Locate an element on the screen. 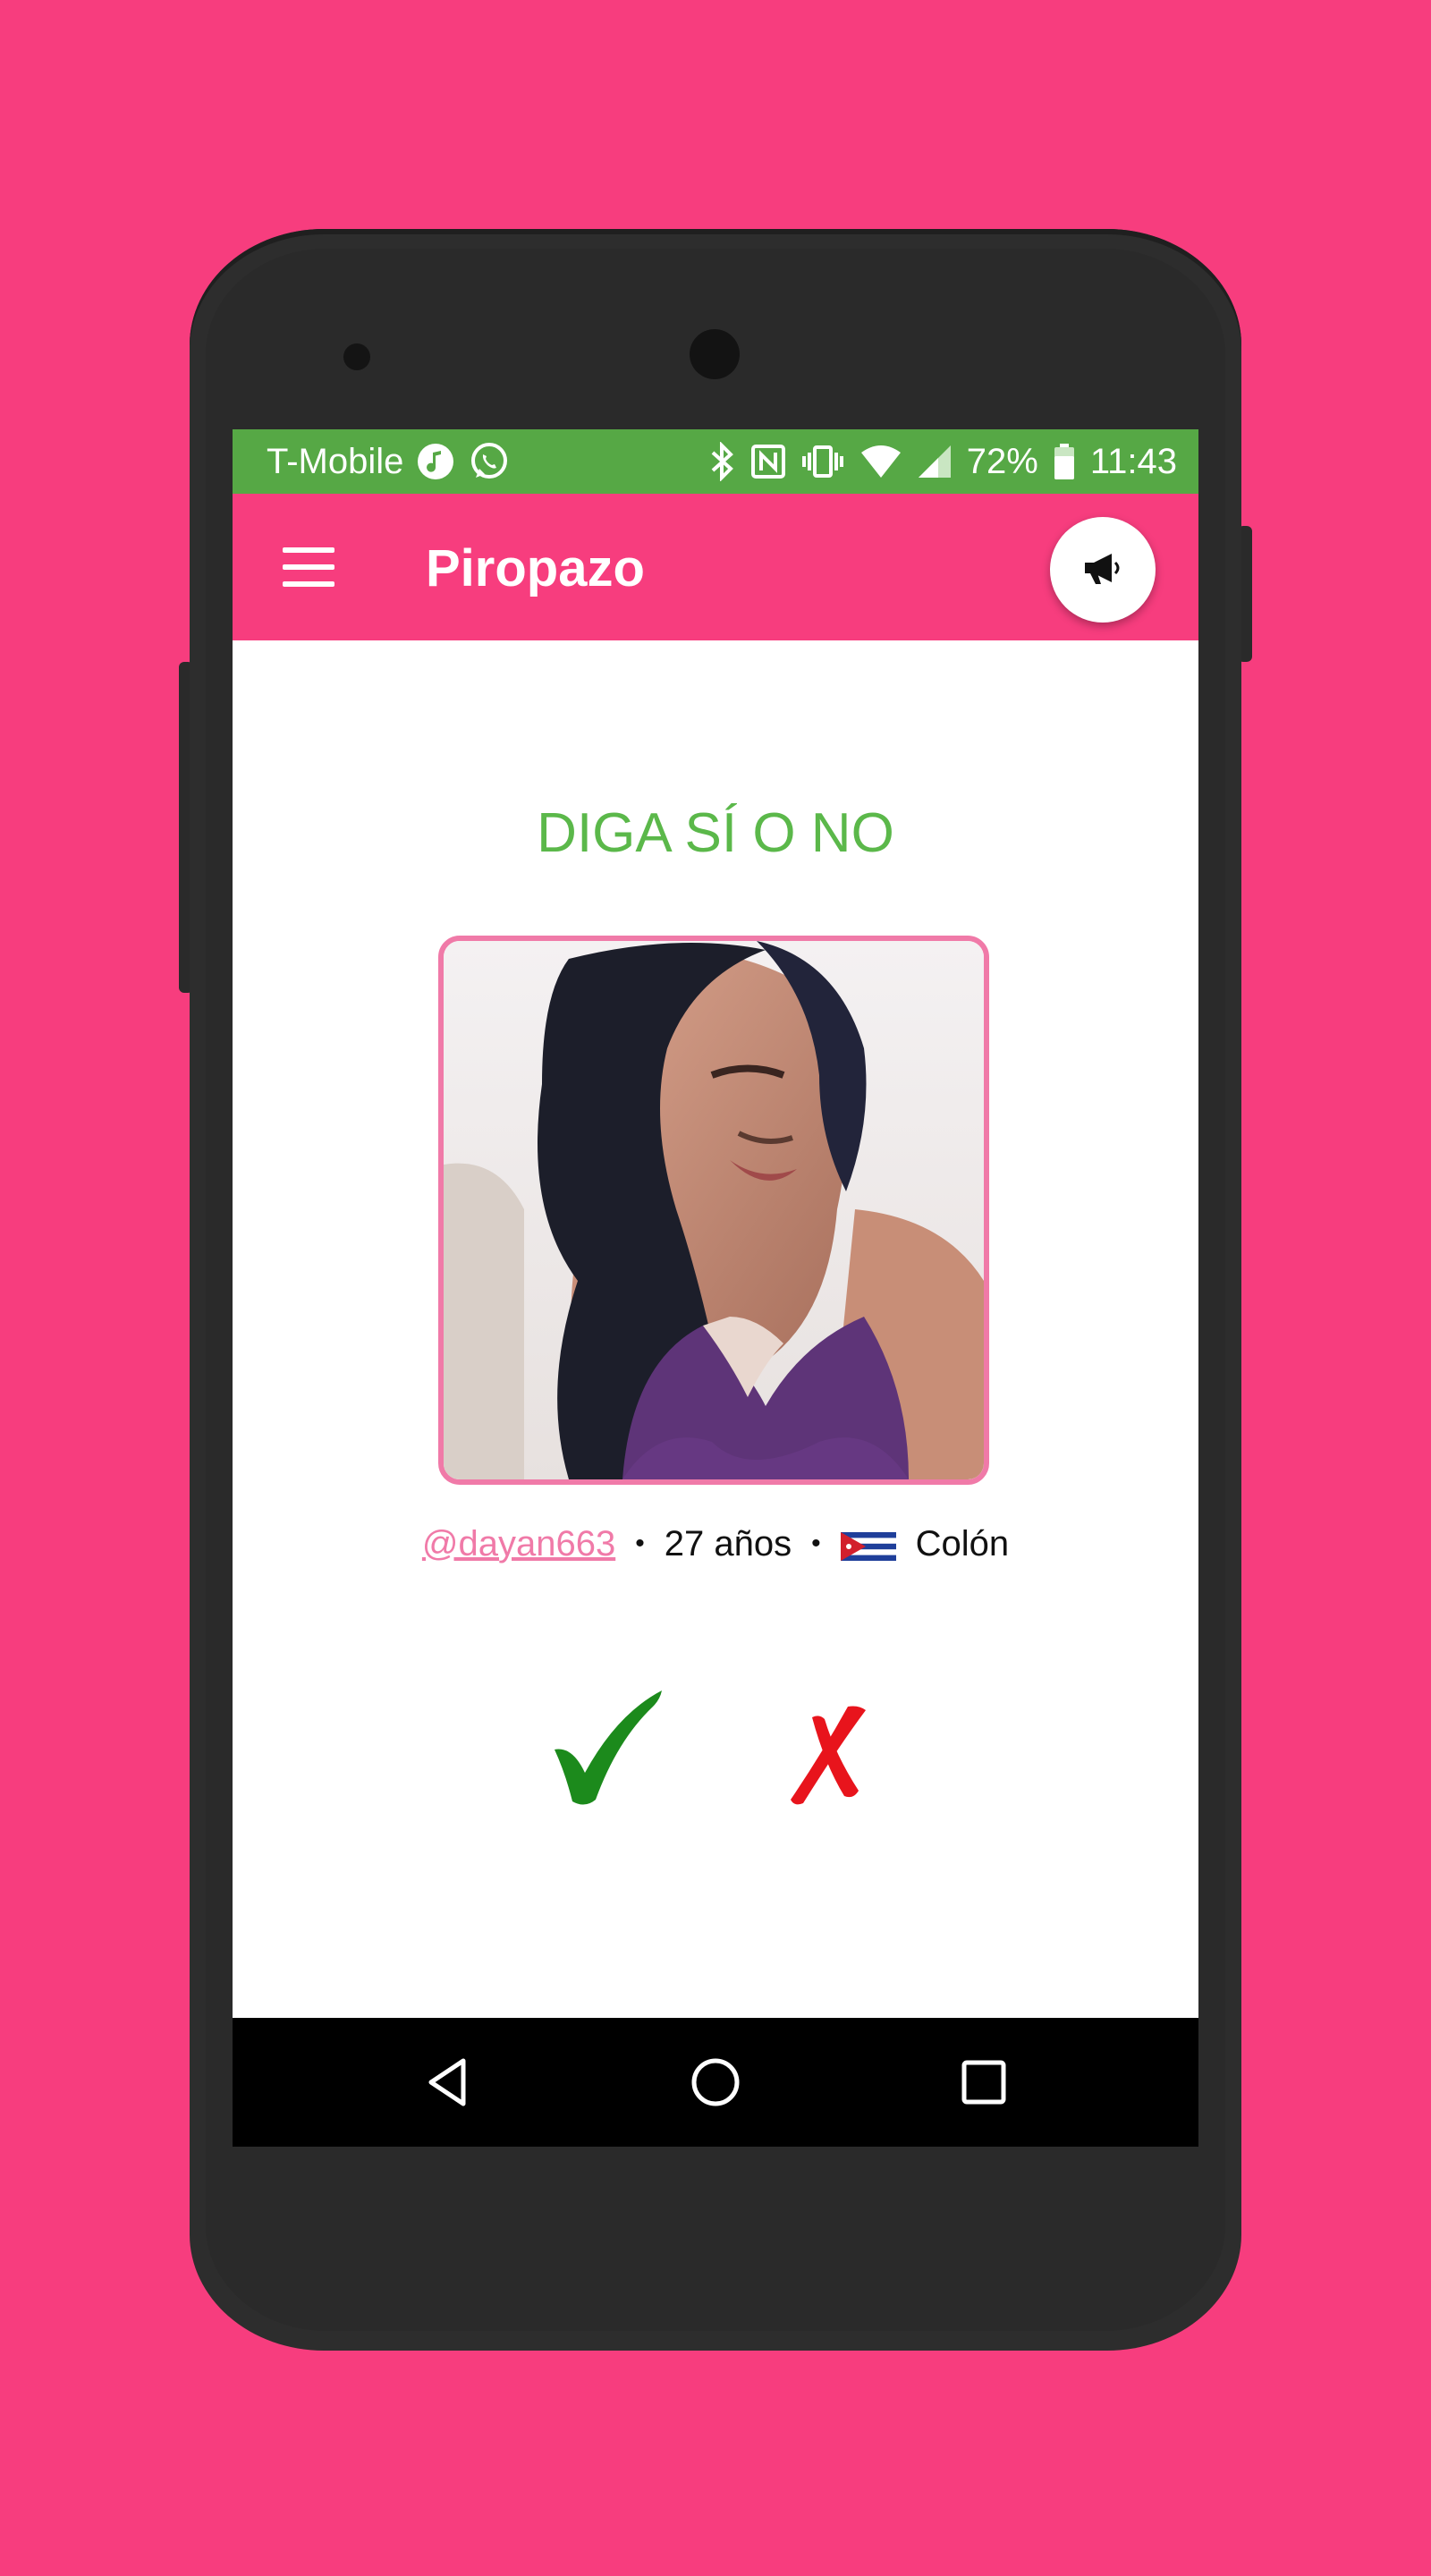 This screenshot has width=1431, height=2576. profile-username-link: @dayan663 is located at coordinates (519, 1544).